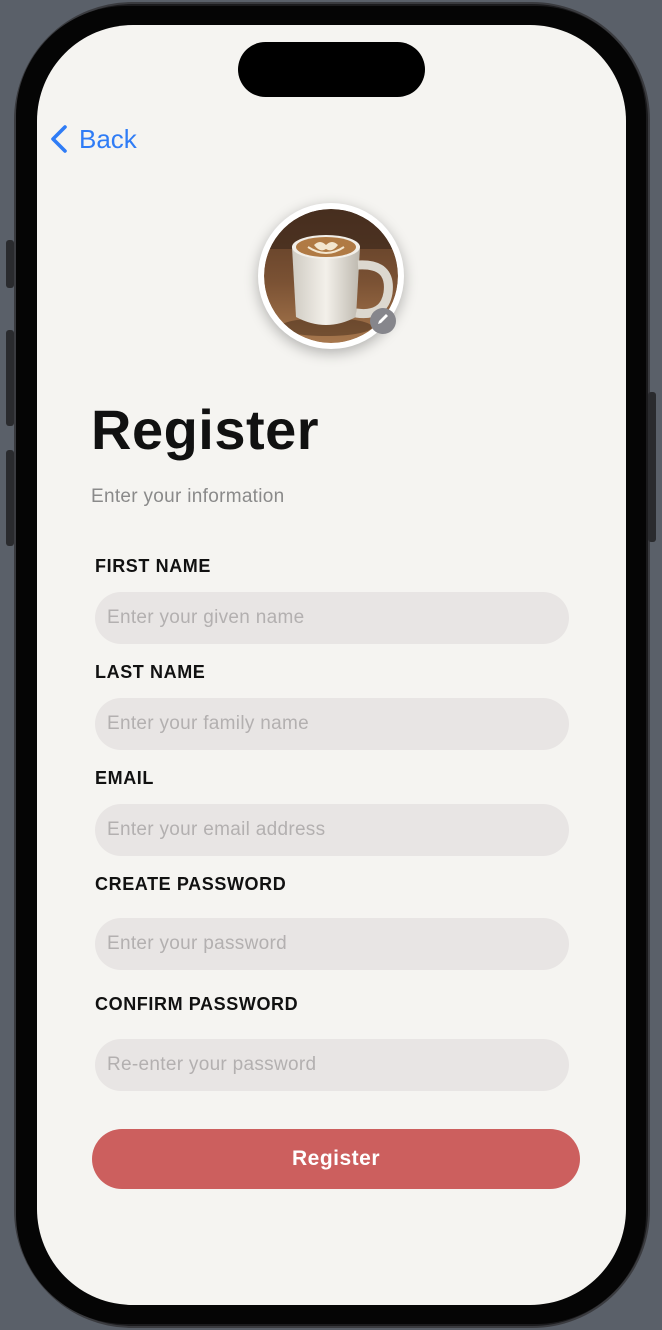  I want to click on volume-down-button, so click(10, 498).